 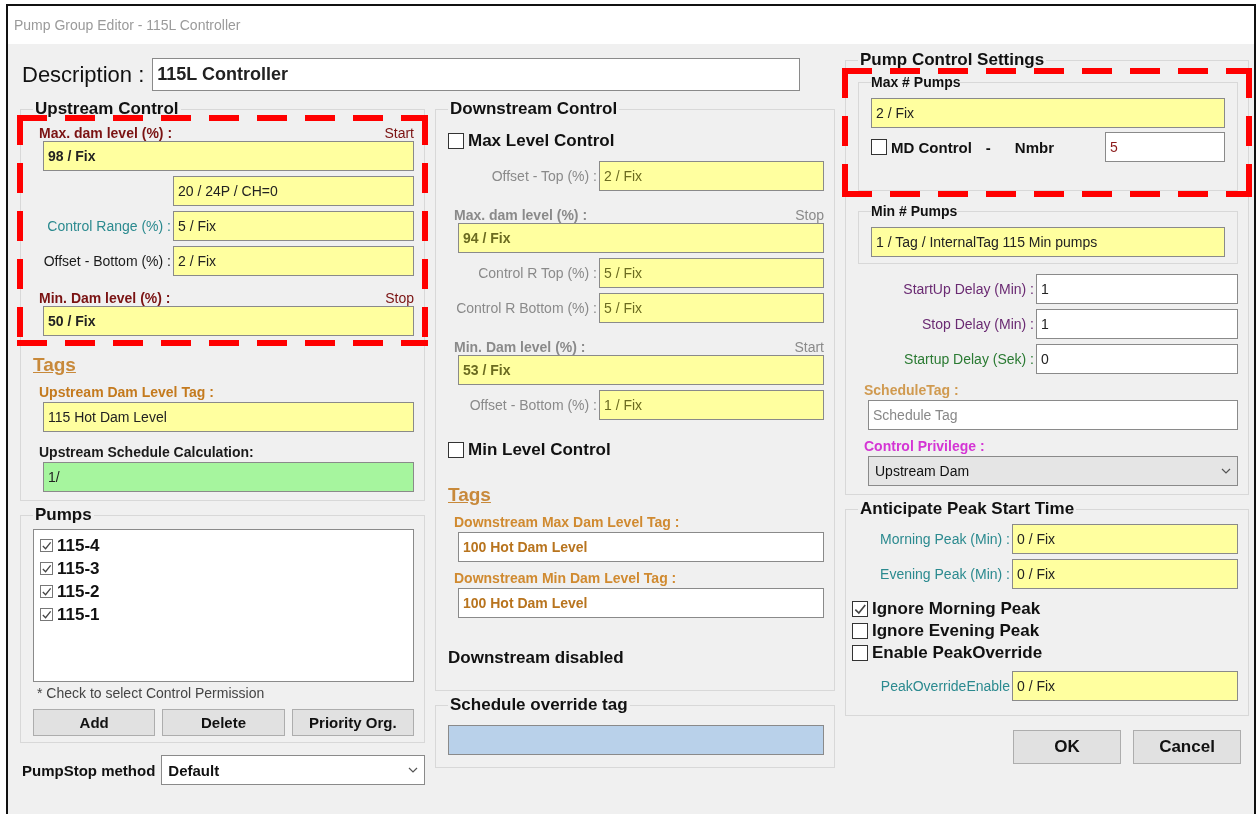 I want to click on field-label: Control Privilege :, so click(x=925, y=446).